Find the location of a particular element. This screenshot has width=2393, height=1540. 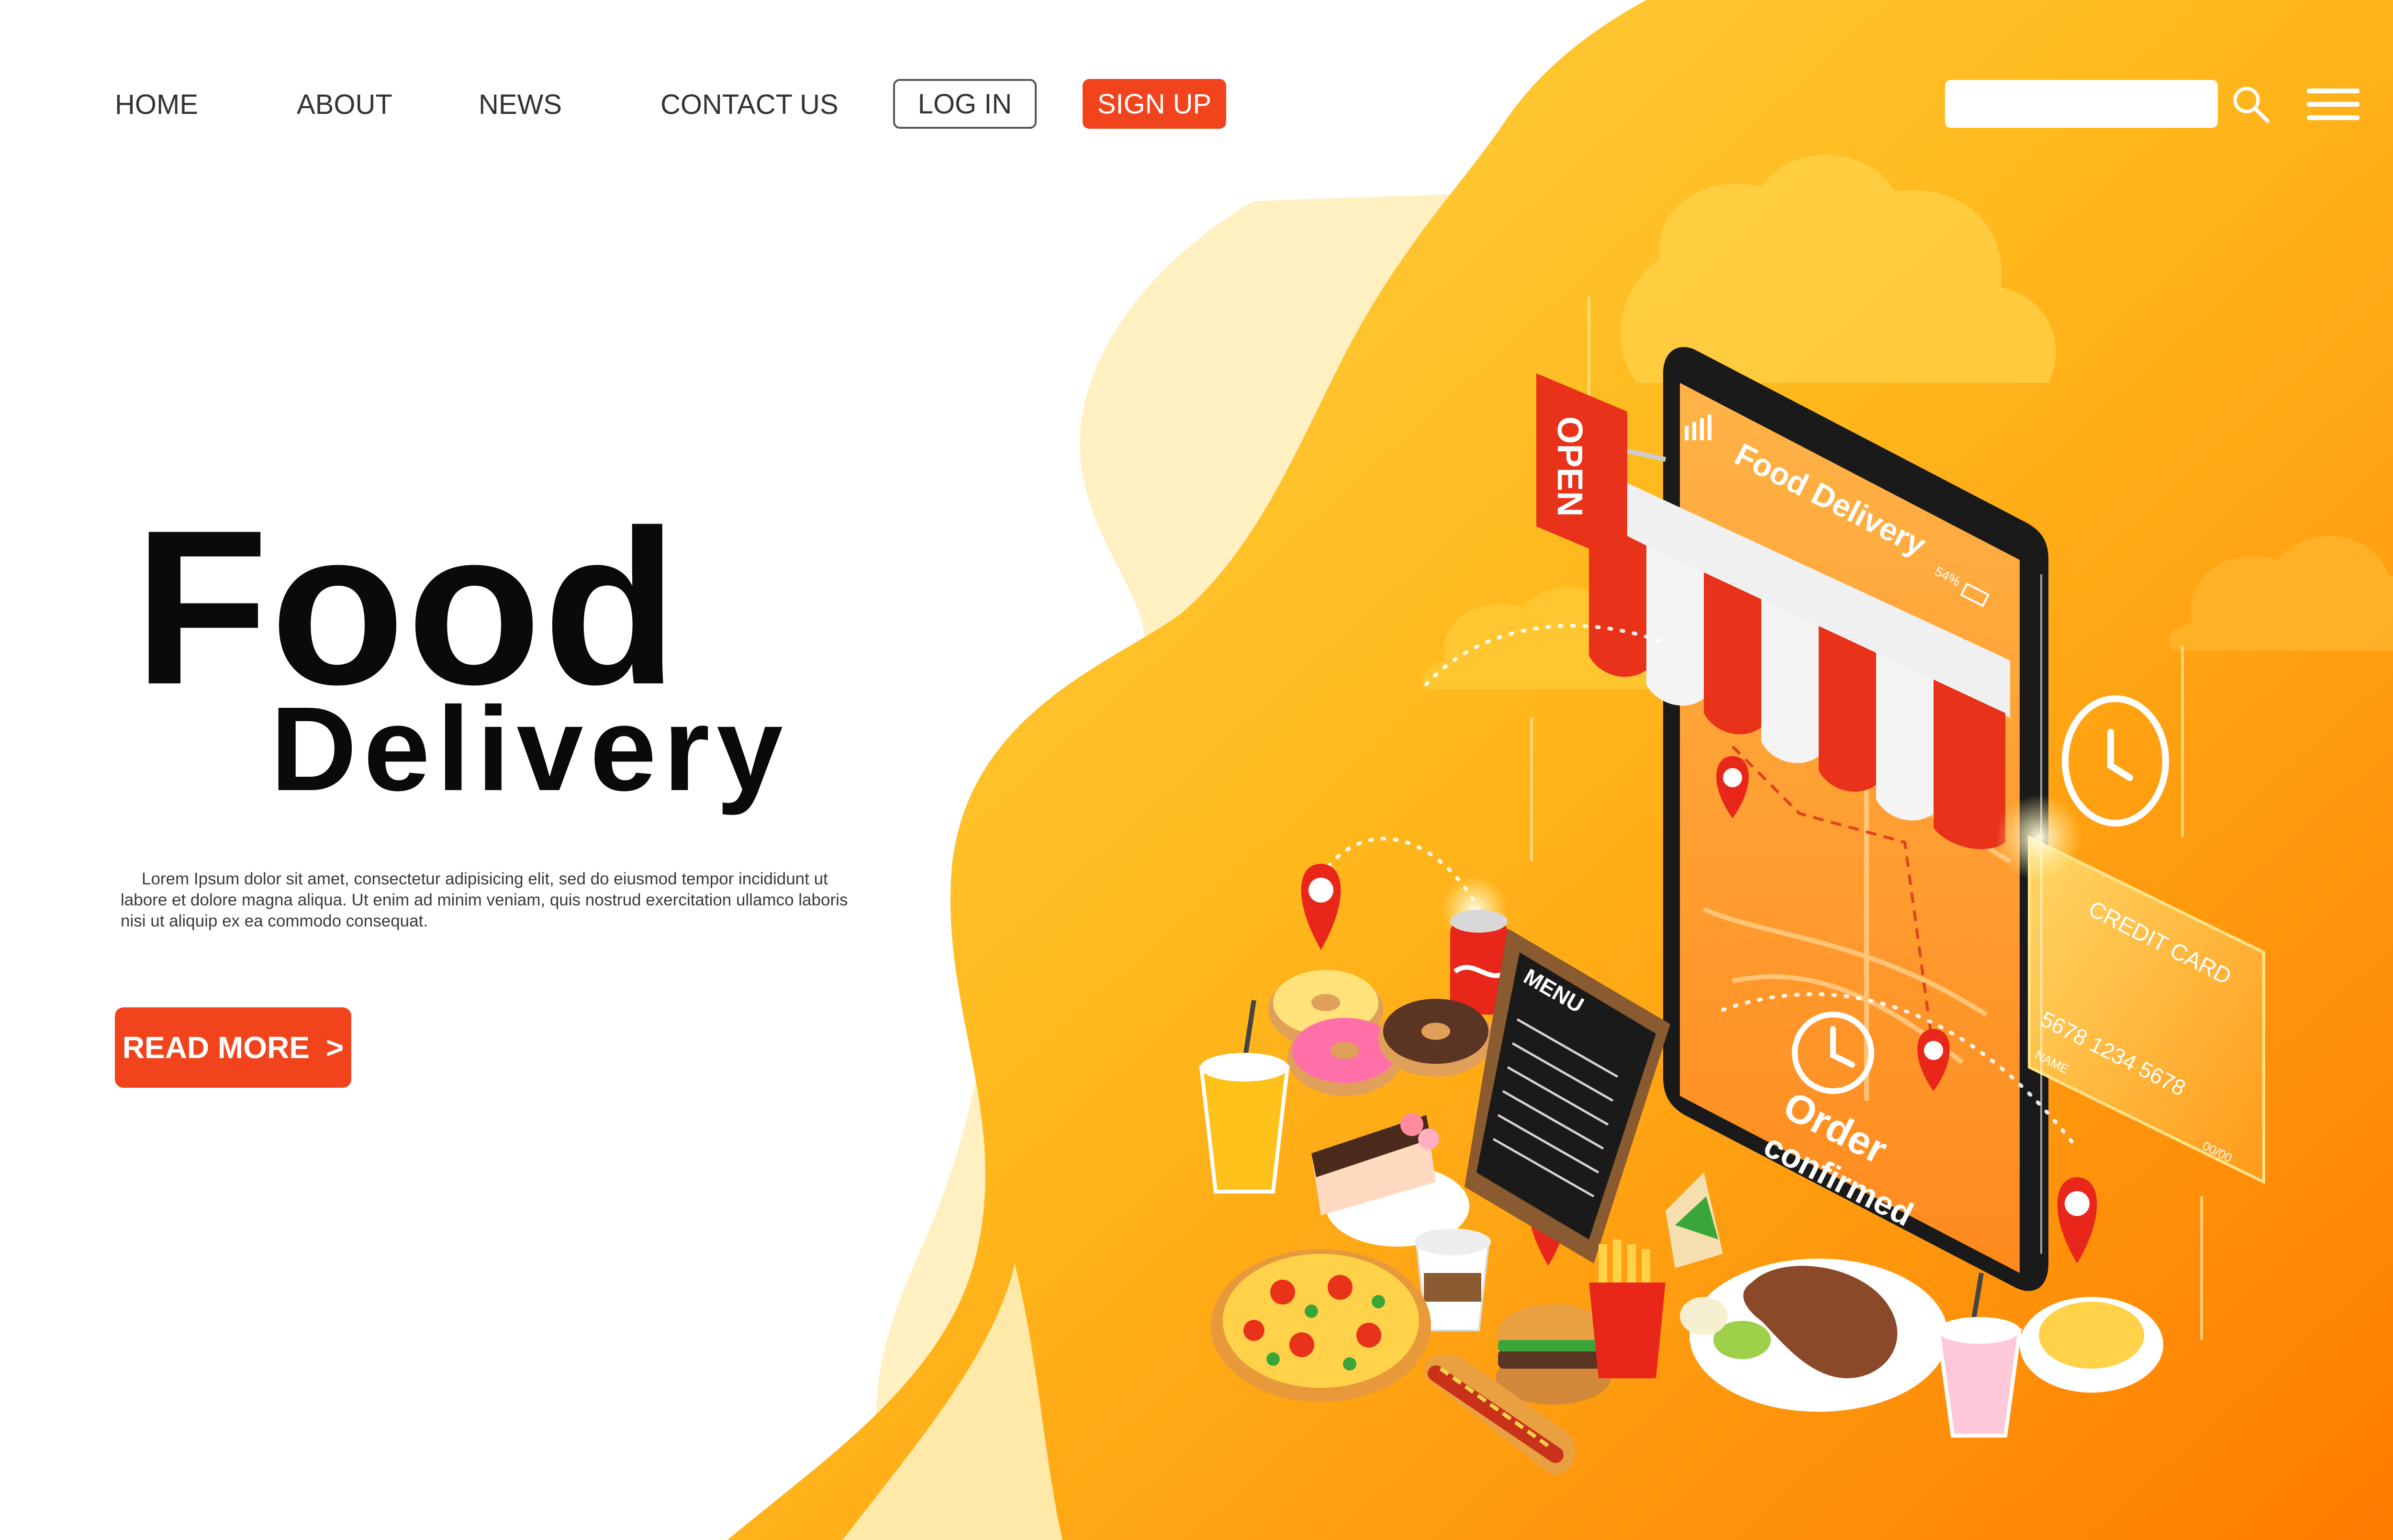

sandwich is located at coordinates (1695, 1220).